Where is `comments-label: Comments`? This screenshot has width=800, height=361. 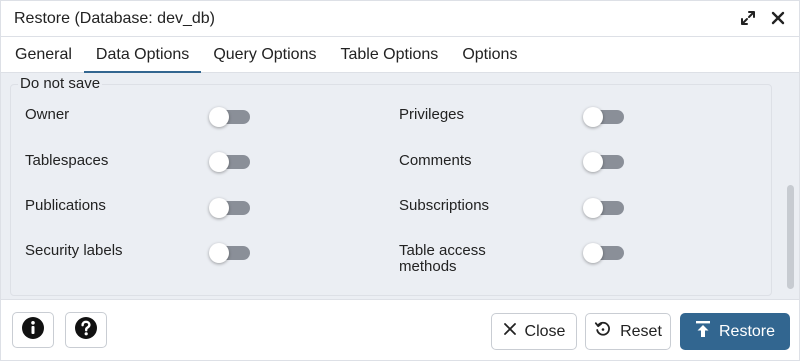
comments-label: Comments is located at coordinates (435, 160).